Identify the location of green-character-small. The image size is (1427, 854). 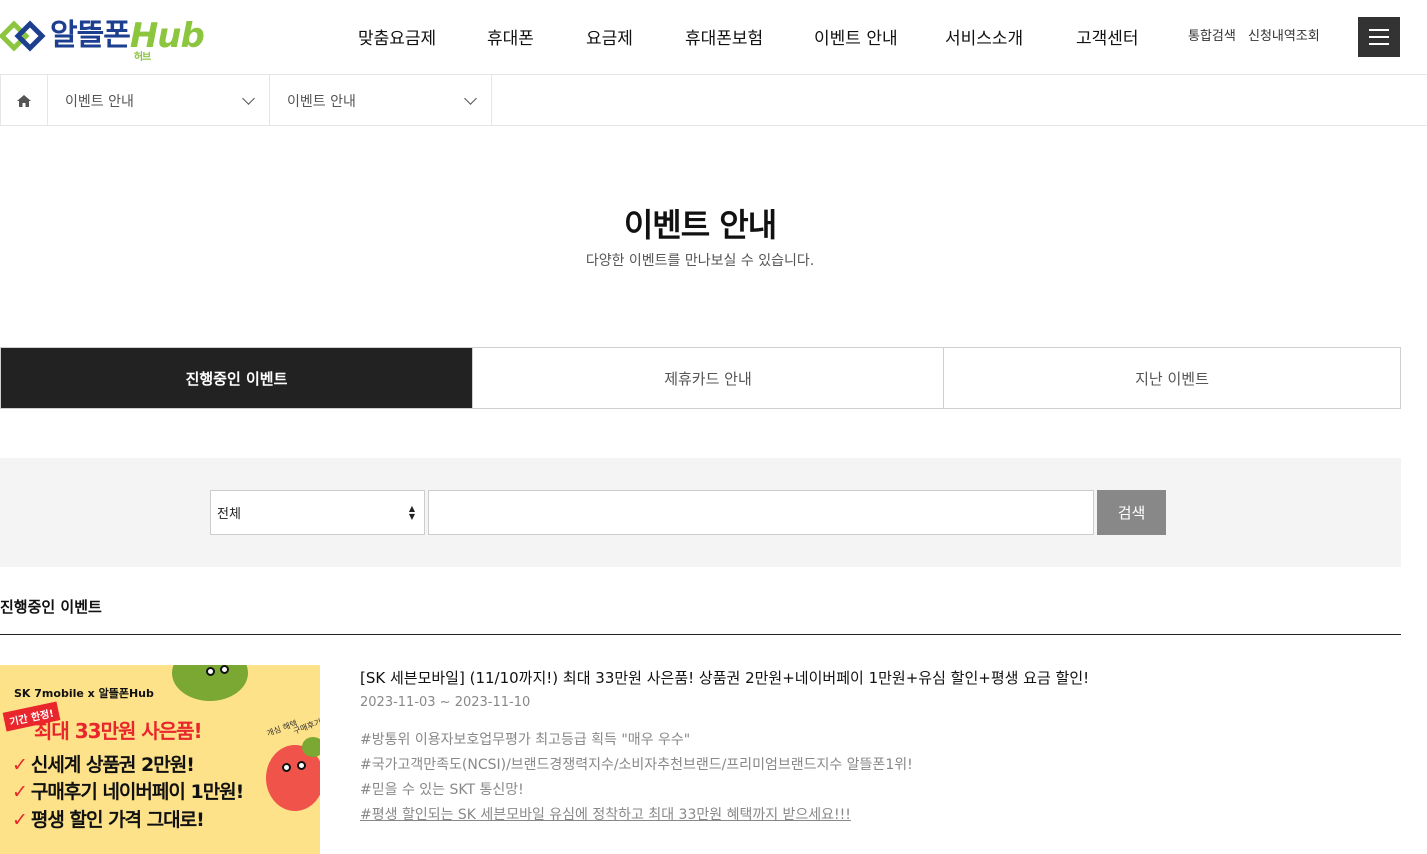
(311, 747).